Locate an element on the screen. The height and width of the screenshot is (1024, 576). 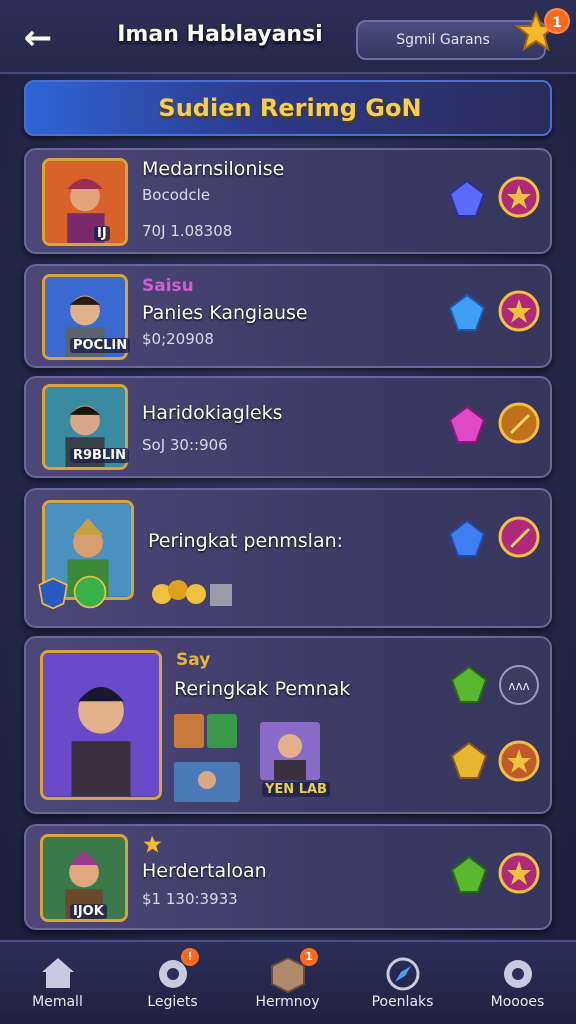
notification-count-badge: 1 is located at coordinates (557, 21).